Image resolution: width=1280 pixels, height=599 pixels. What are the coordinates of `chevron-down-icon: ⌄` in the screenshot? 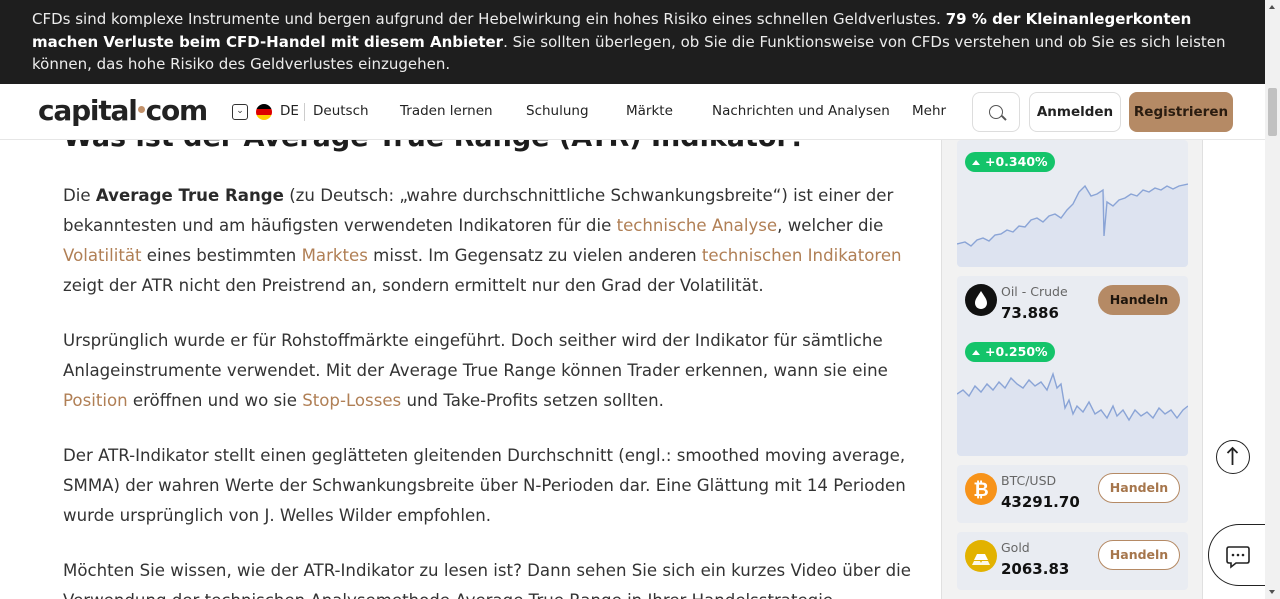 It's located at (240, 112).